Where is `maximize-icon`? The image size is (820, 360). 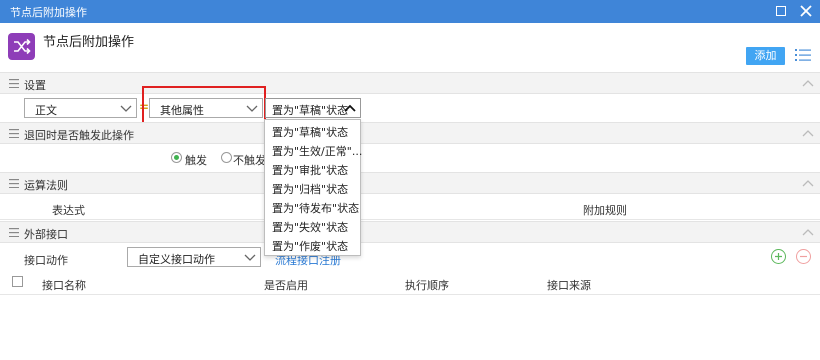
maximize-icon is located at coordinates (781, 11).